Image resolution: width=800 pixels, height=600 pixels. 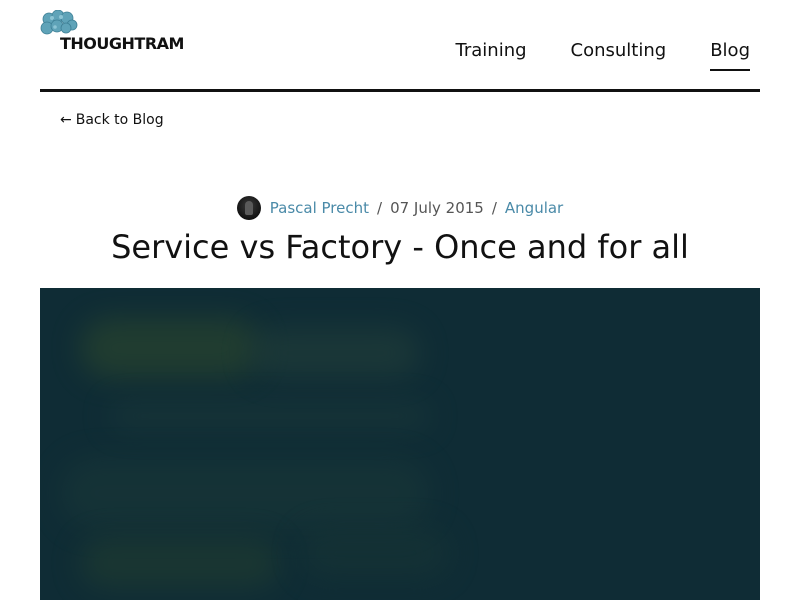 I want to click on back-link-label: Back to Blog, so click(x=119, y=120).